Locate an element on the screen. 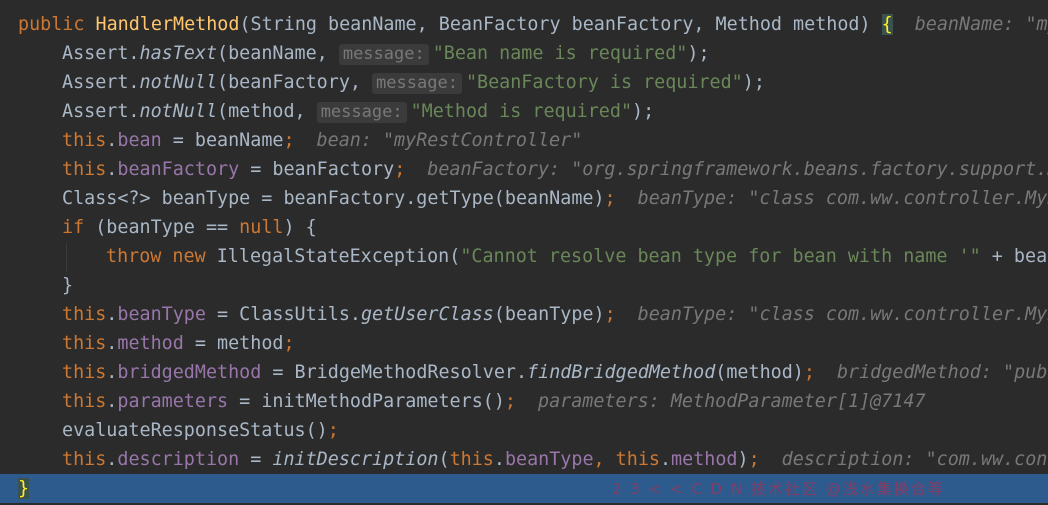 Image resolution: width=1048 pixels, height=505 pixels. code-token: = initMethodParameters() is located at coordinates (366, 401).